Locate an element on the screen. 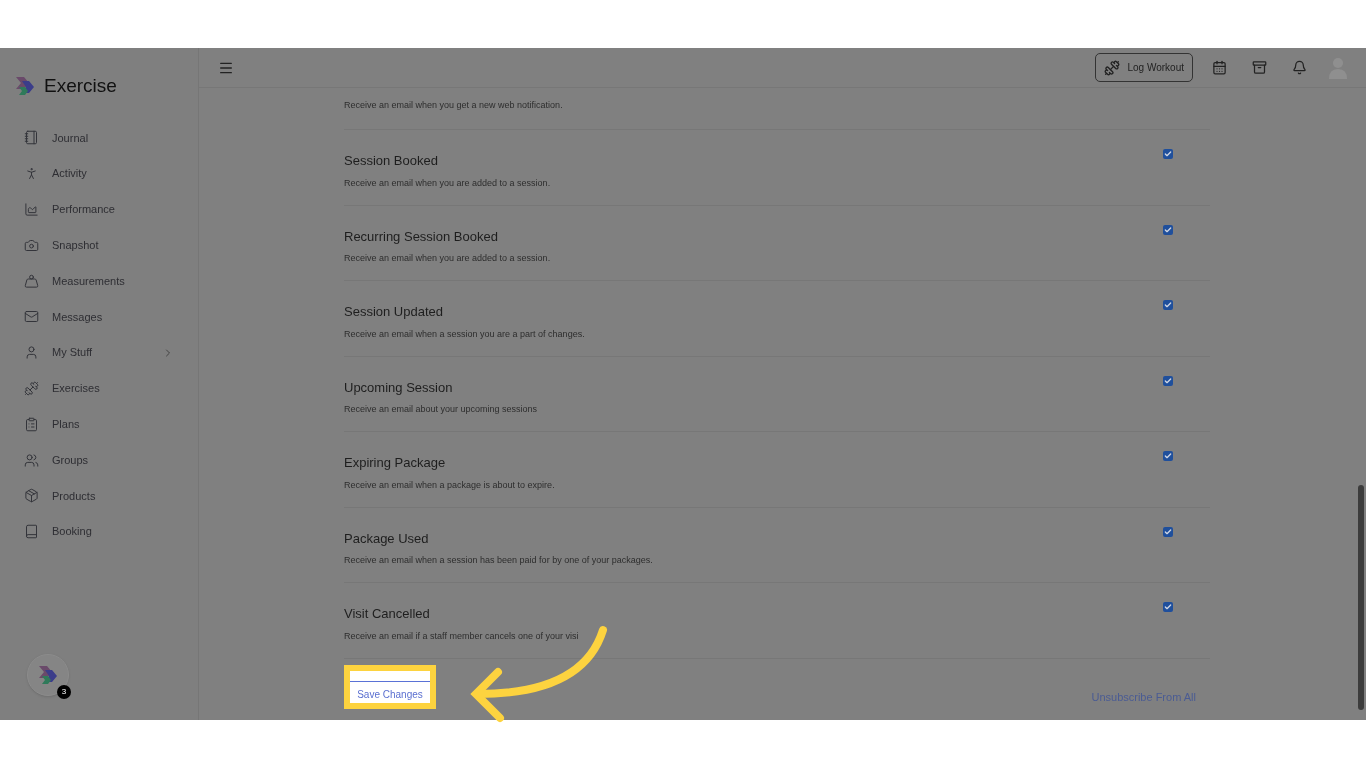 This screenshot has height=768, width=1366. group-icon is located at coordinates (31, 460).